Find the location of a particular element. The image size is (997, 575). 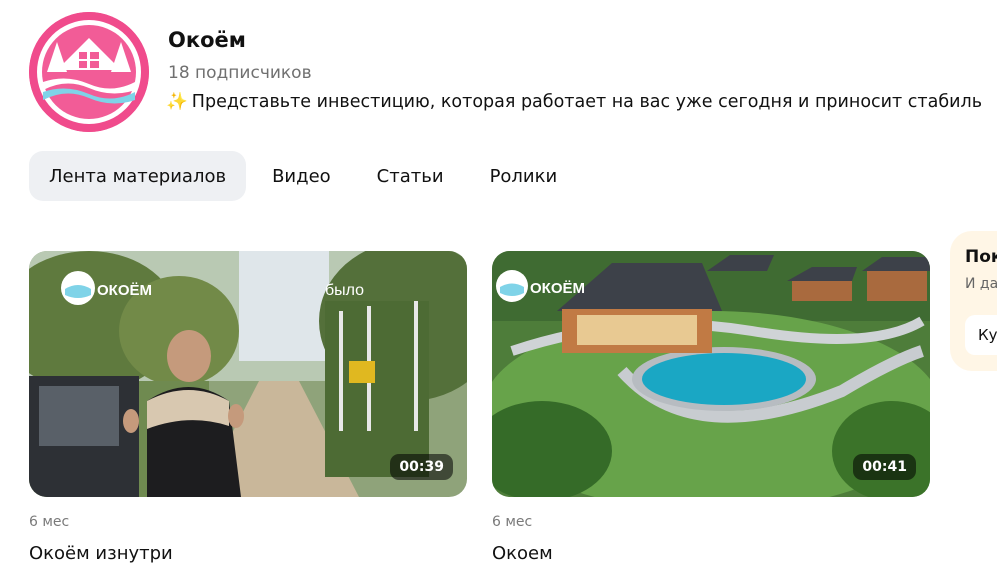

sparkles-icon: ✨ is located at coordinates (177, 102).